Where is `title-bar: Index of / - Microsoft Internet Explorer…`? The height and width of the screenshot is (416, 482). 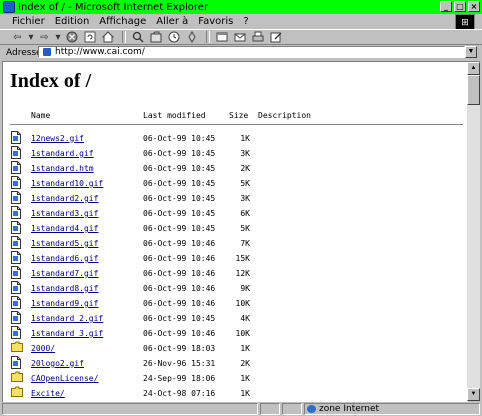 title-bar: Index of / - Microsoft Internet Explorer… is located at coordinates (241, 7).